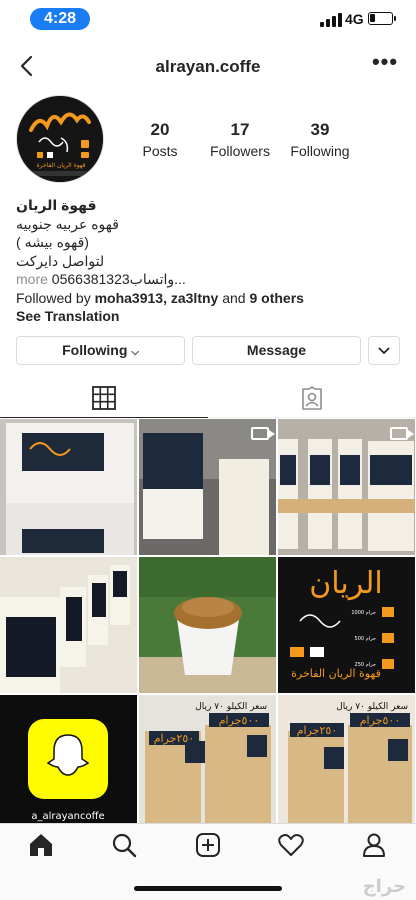 Image resolution: width=416 pixels, height=900 pixels. What do you see at coordinates (53, 297) in the screenshot?
I see `followed-by-prefix: Followed by` at bounding box center [53, 297].